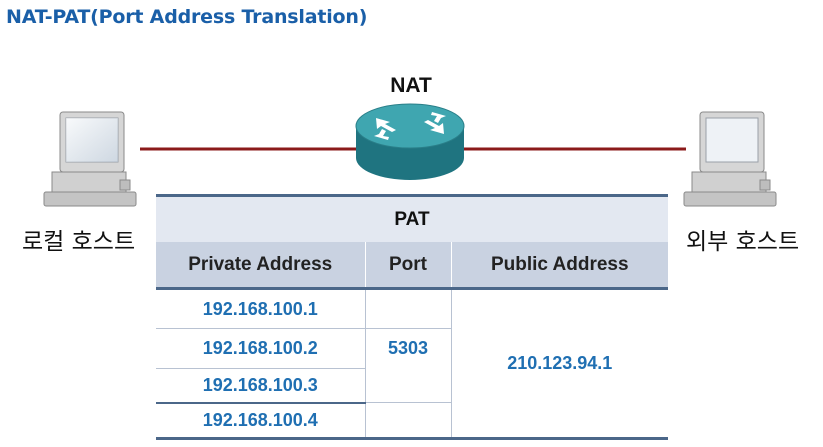 Image resolution: width=823 pixels, height=447 pixels. What do you see at coordinates (260, 348) in the screenshot?
I see `private-address-cell: 192.168.100.2` at bounding box center [260, 348].